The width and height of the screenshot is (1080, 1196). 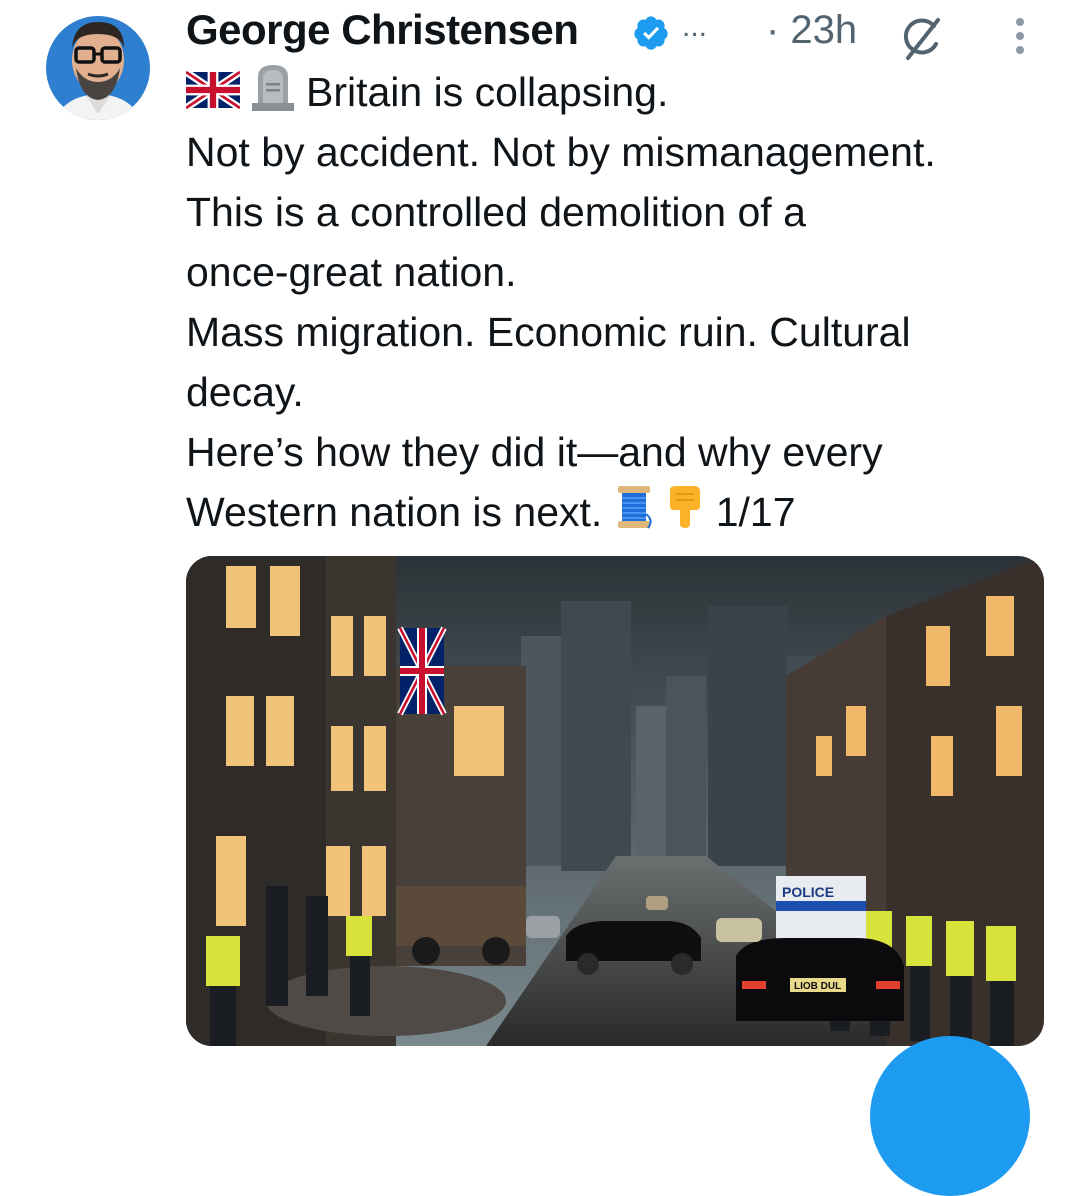 I want to click on author-name: George Christensen, so click(x=382, y=30).